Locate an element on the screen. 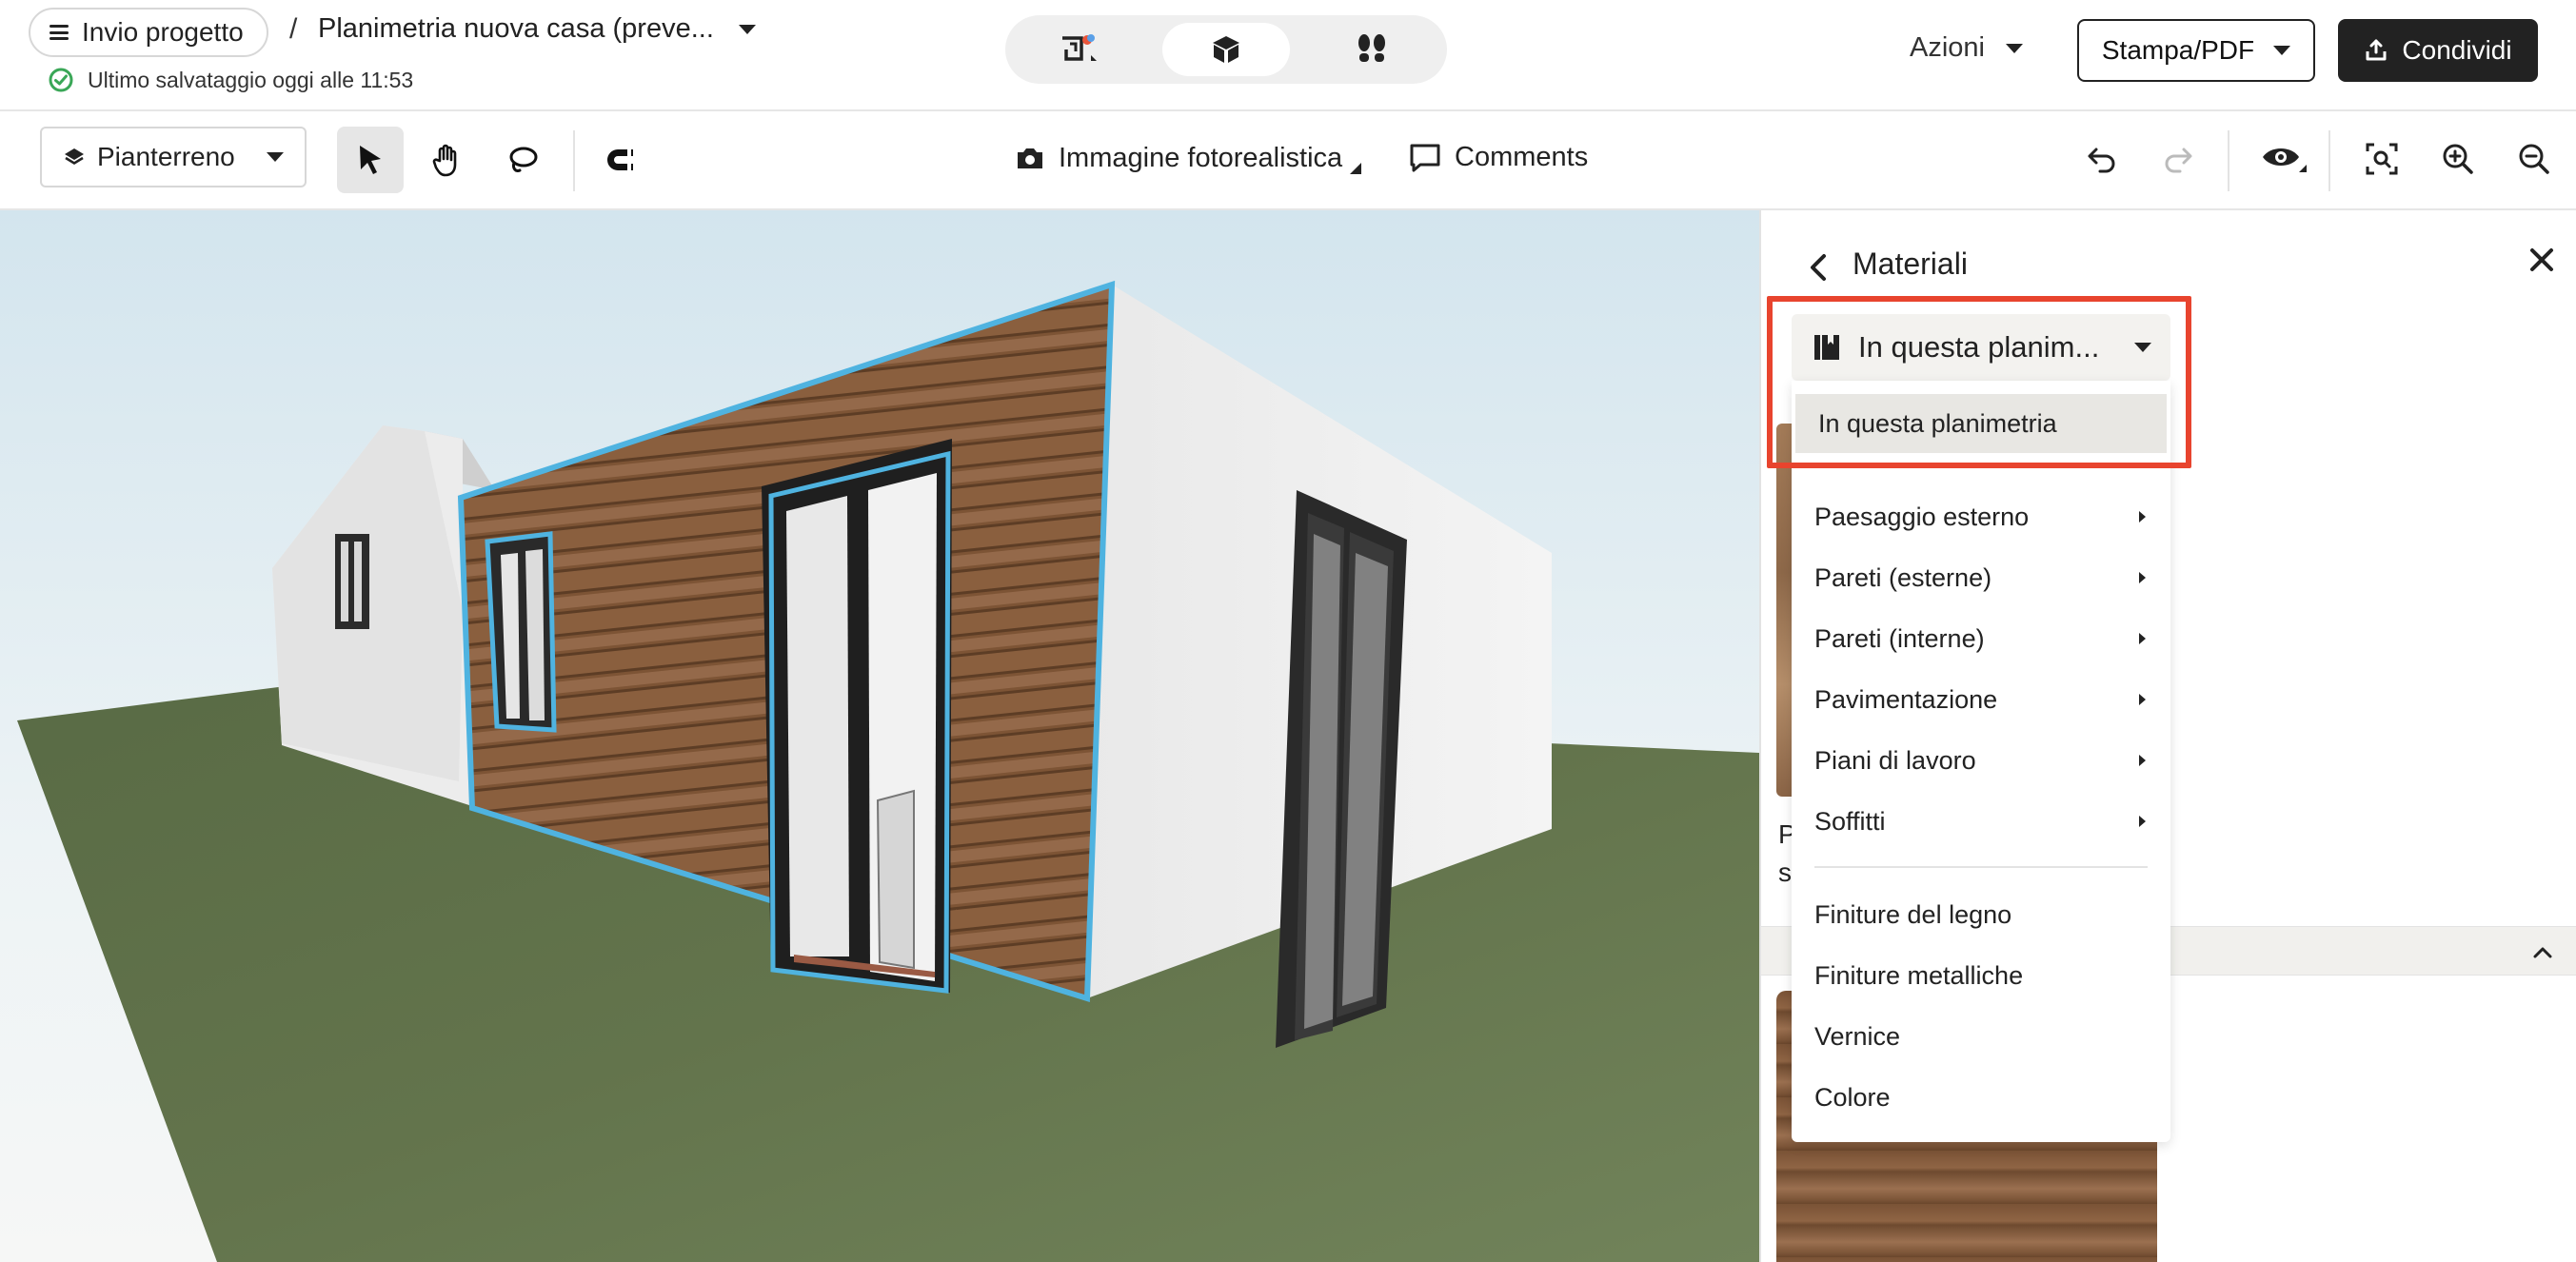 This screenshot has height=1262, width=2576. zoom-in-icon is located at coordinates (2458, 159).